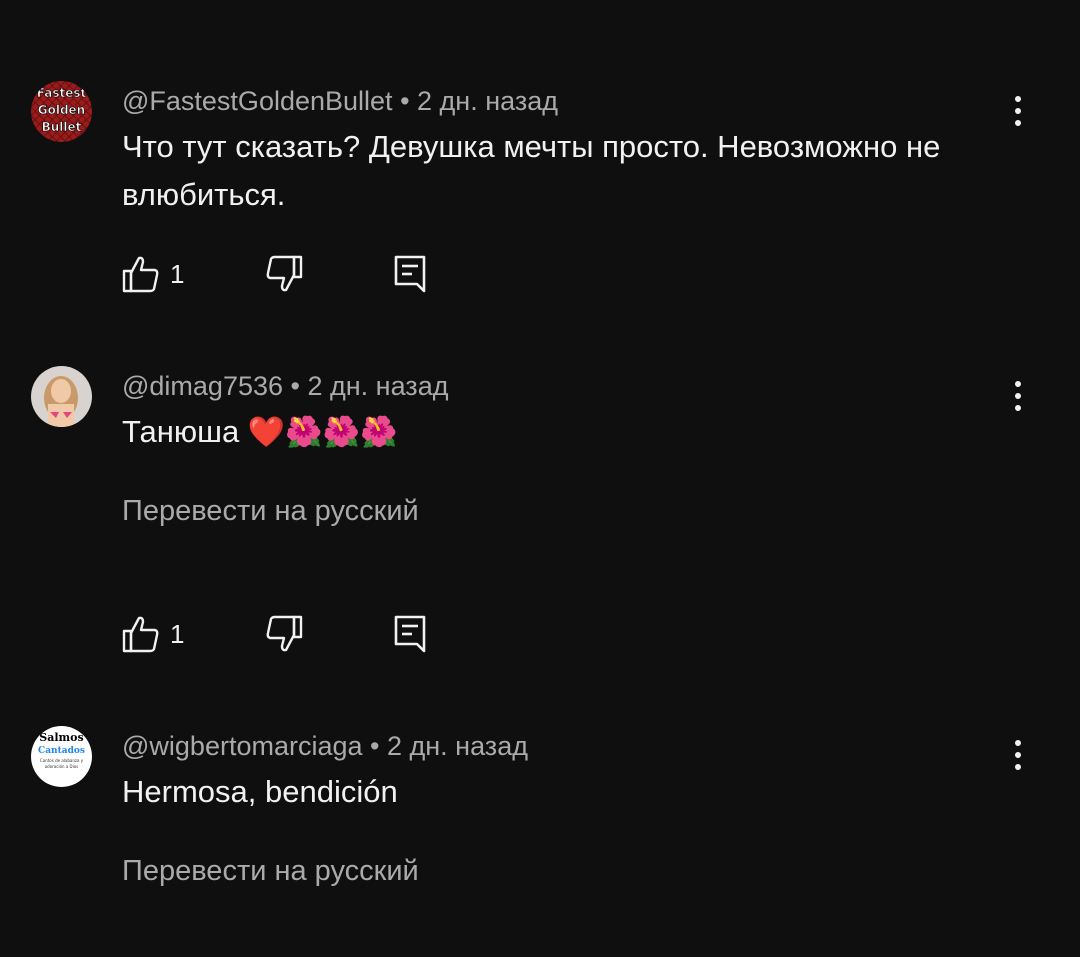 The image size is (1080, 957). What do you see at coordinates (285, 386) in the screenshot?
I see `comment-meta: @dimag7536 • 2 дн. назад` at bounding box center [285, 386].